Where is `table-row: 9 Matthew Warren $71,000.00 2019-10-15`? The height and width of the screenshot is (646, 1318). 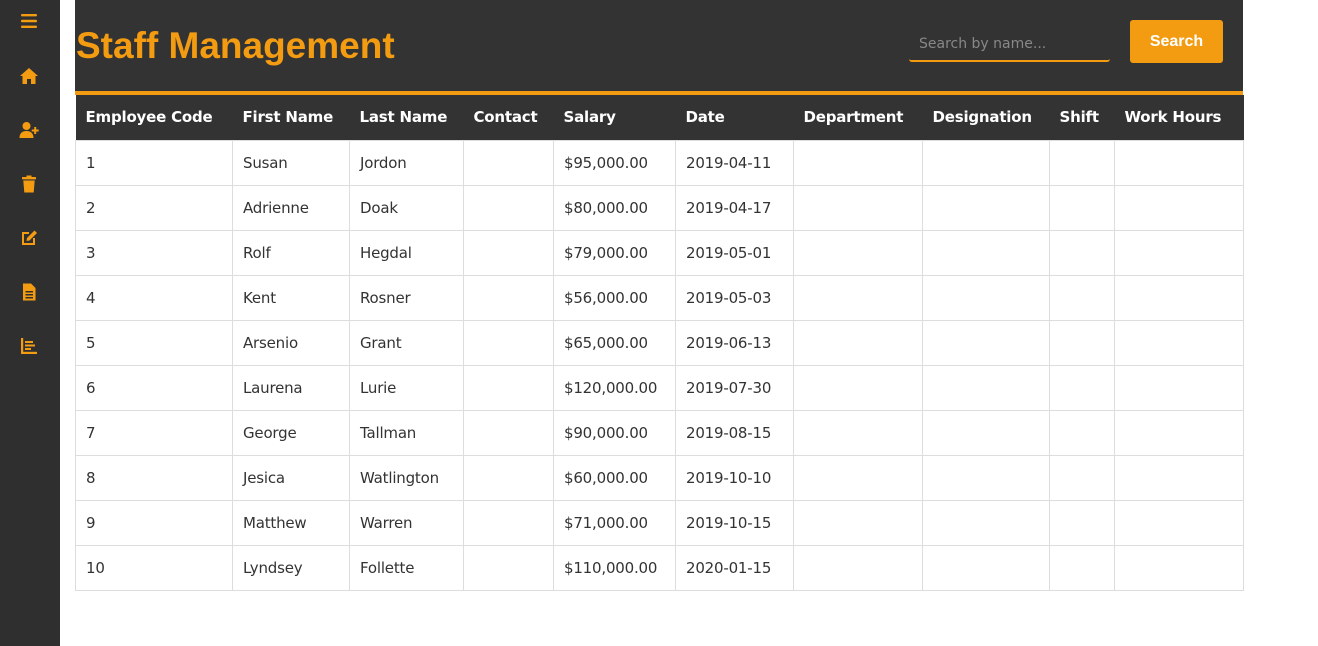 table-row: 9 Matthew Warren $71,000.00 2019-10-15 is located at coordinates (659, 522).